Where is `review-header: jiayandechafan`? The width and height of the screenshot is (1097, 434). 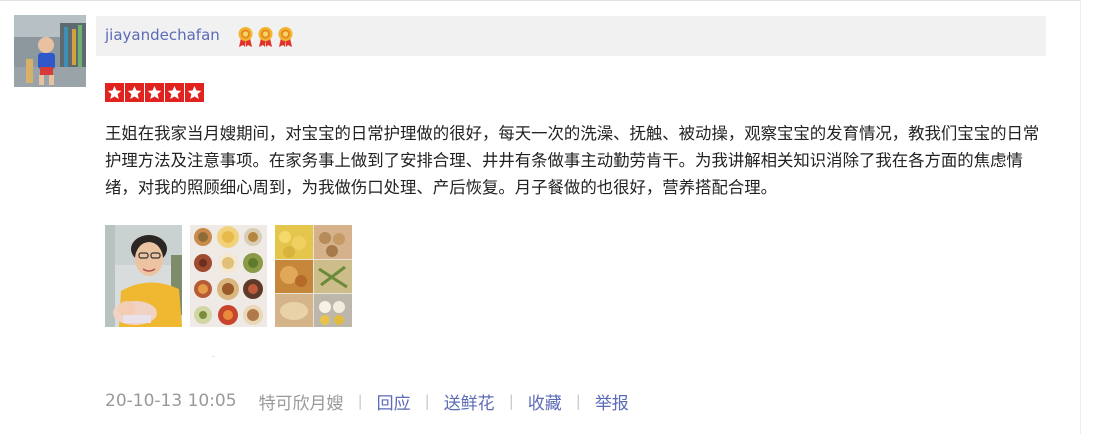
review-header: jiayandechafan is located at coordinates (571, 36).